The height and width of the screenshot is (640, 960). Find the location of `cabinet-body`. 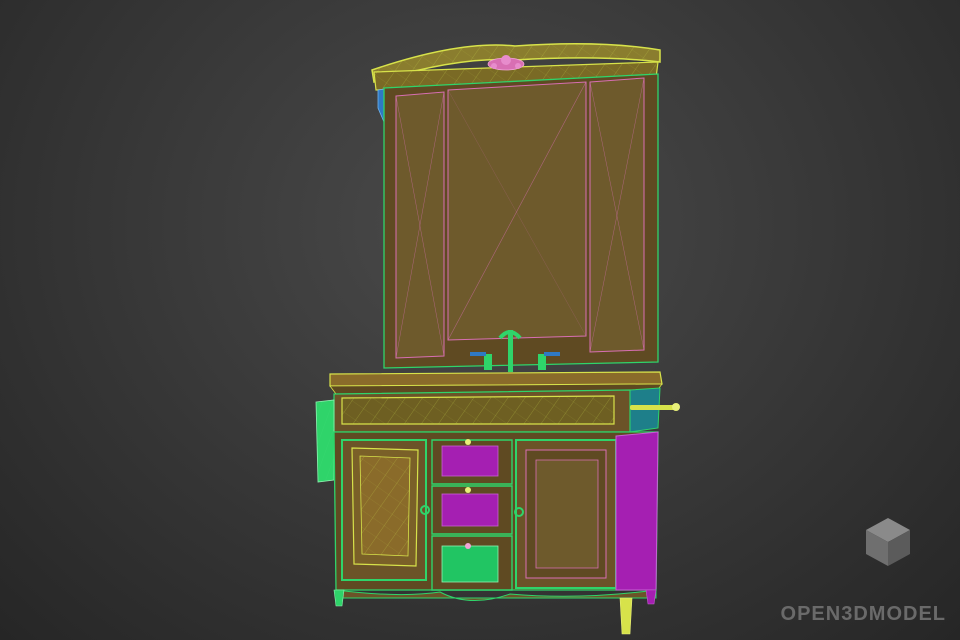

cabinet-body is located at coordinates (496, 516).